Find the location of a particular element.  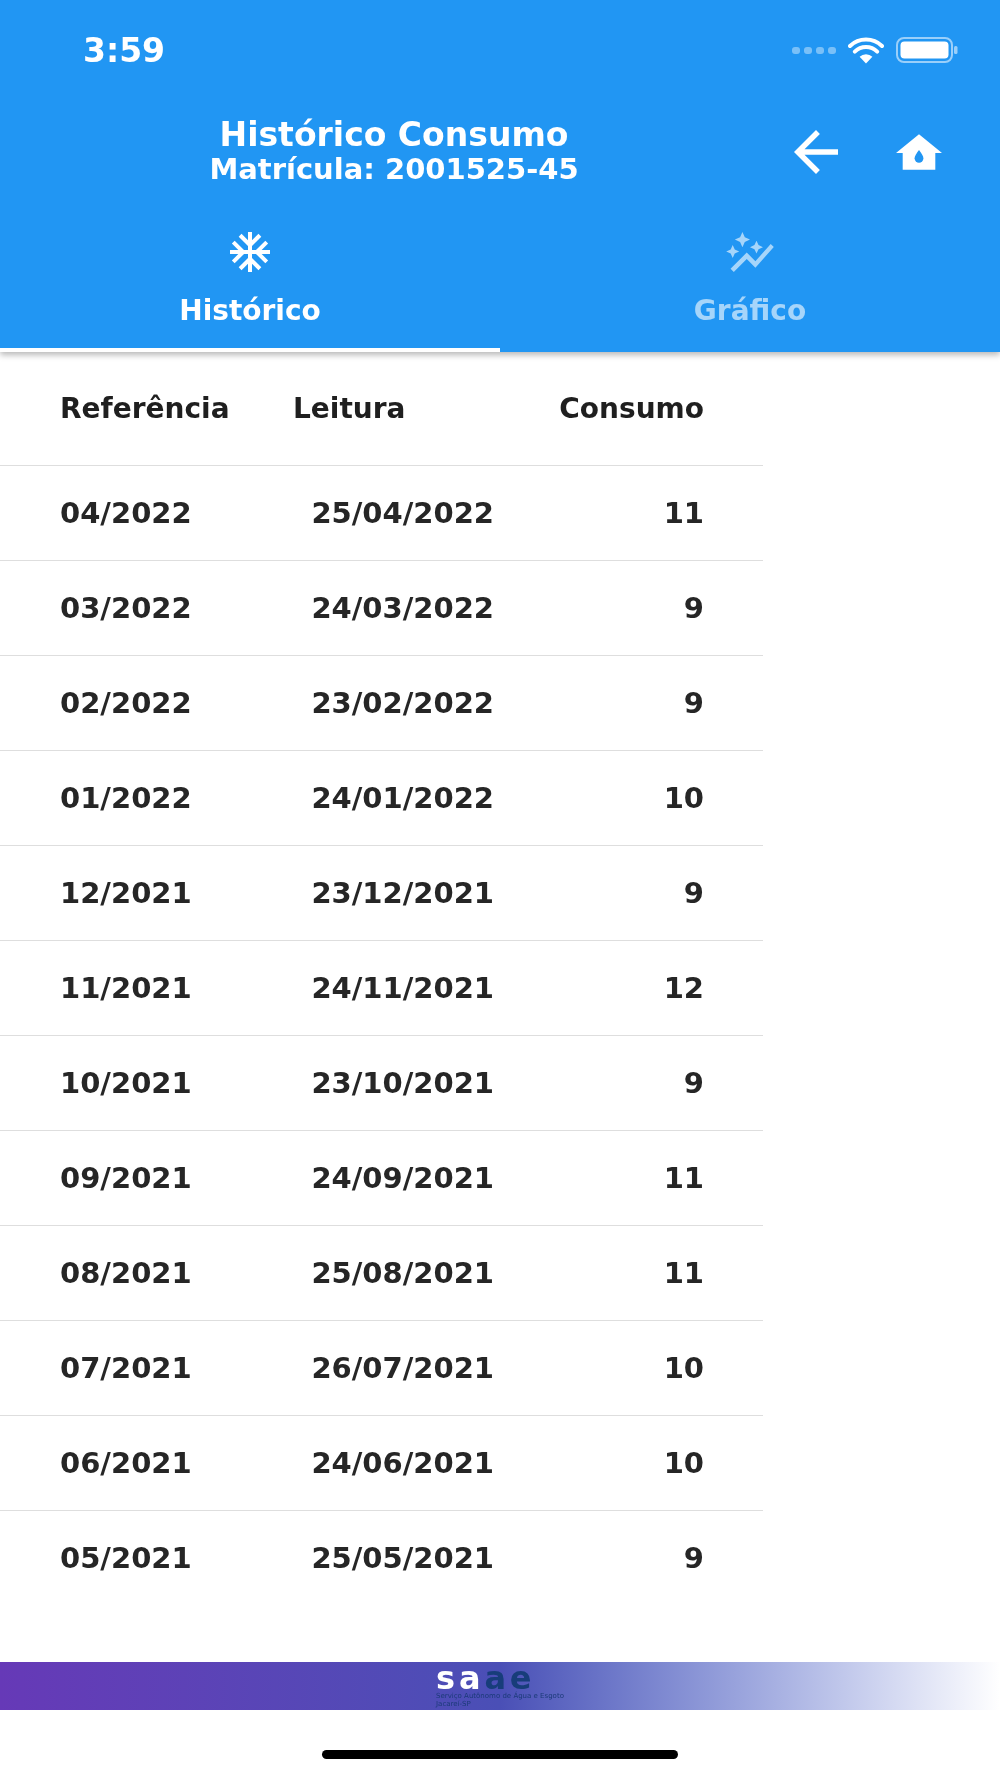

table-cell: 24/09/2021 is located at coordinates (402, 1178).